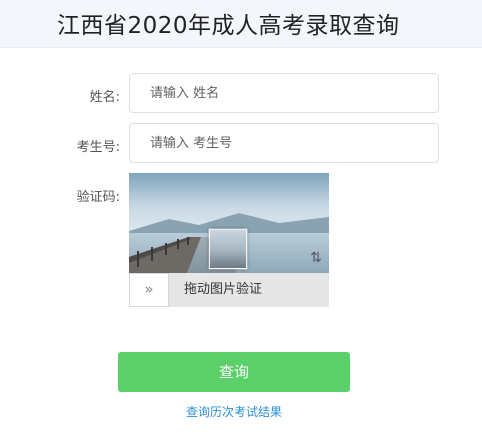 This screenshot has width=482, height=433. I want to click on slider-captcha: ⇅ » 拖动图片验证, so click(229, 240).